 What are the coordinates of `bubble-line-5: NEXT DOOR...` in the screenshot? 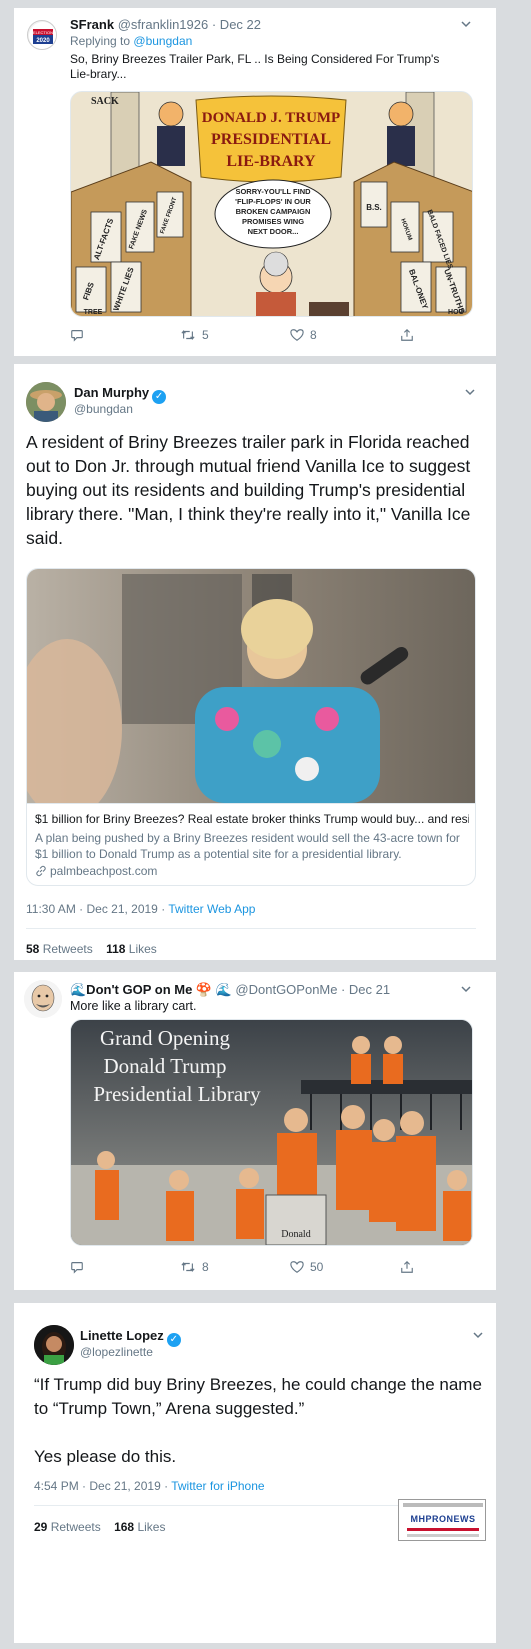 It's located at (273, 231).